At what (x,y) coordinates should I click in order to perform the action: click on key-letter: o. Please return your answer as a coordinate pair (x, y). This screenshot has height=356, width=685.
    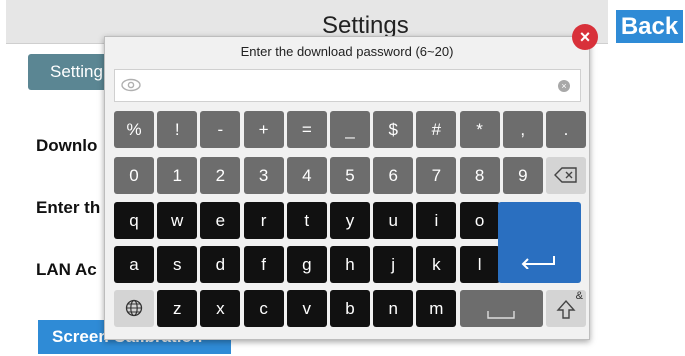
    Looking at the image, I should click on (479, 220).